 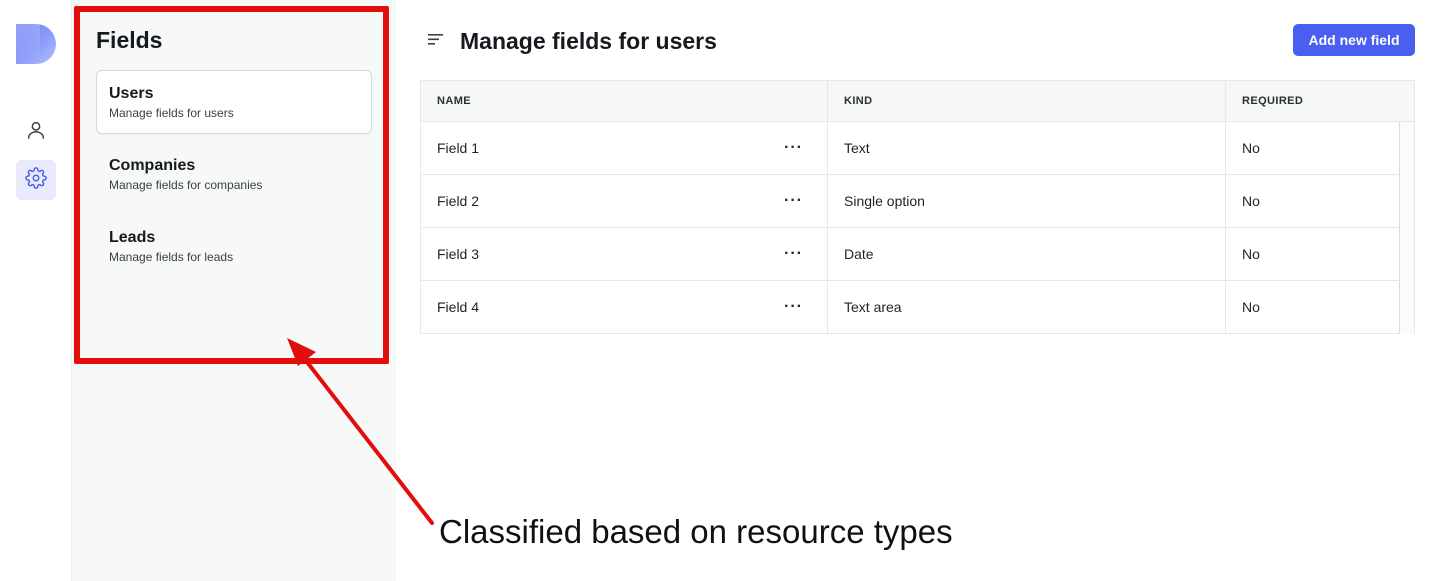 What do you see at coordinates (624, 101) in the screenshot?
I see `column-header-name: NAME` at bounding box center [624, 101].